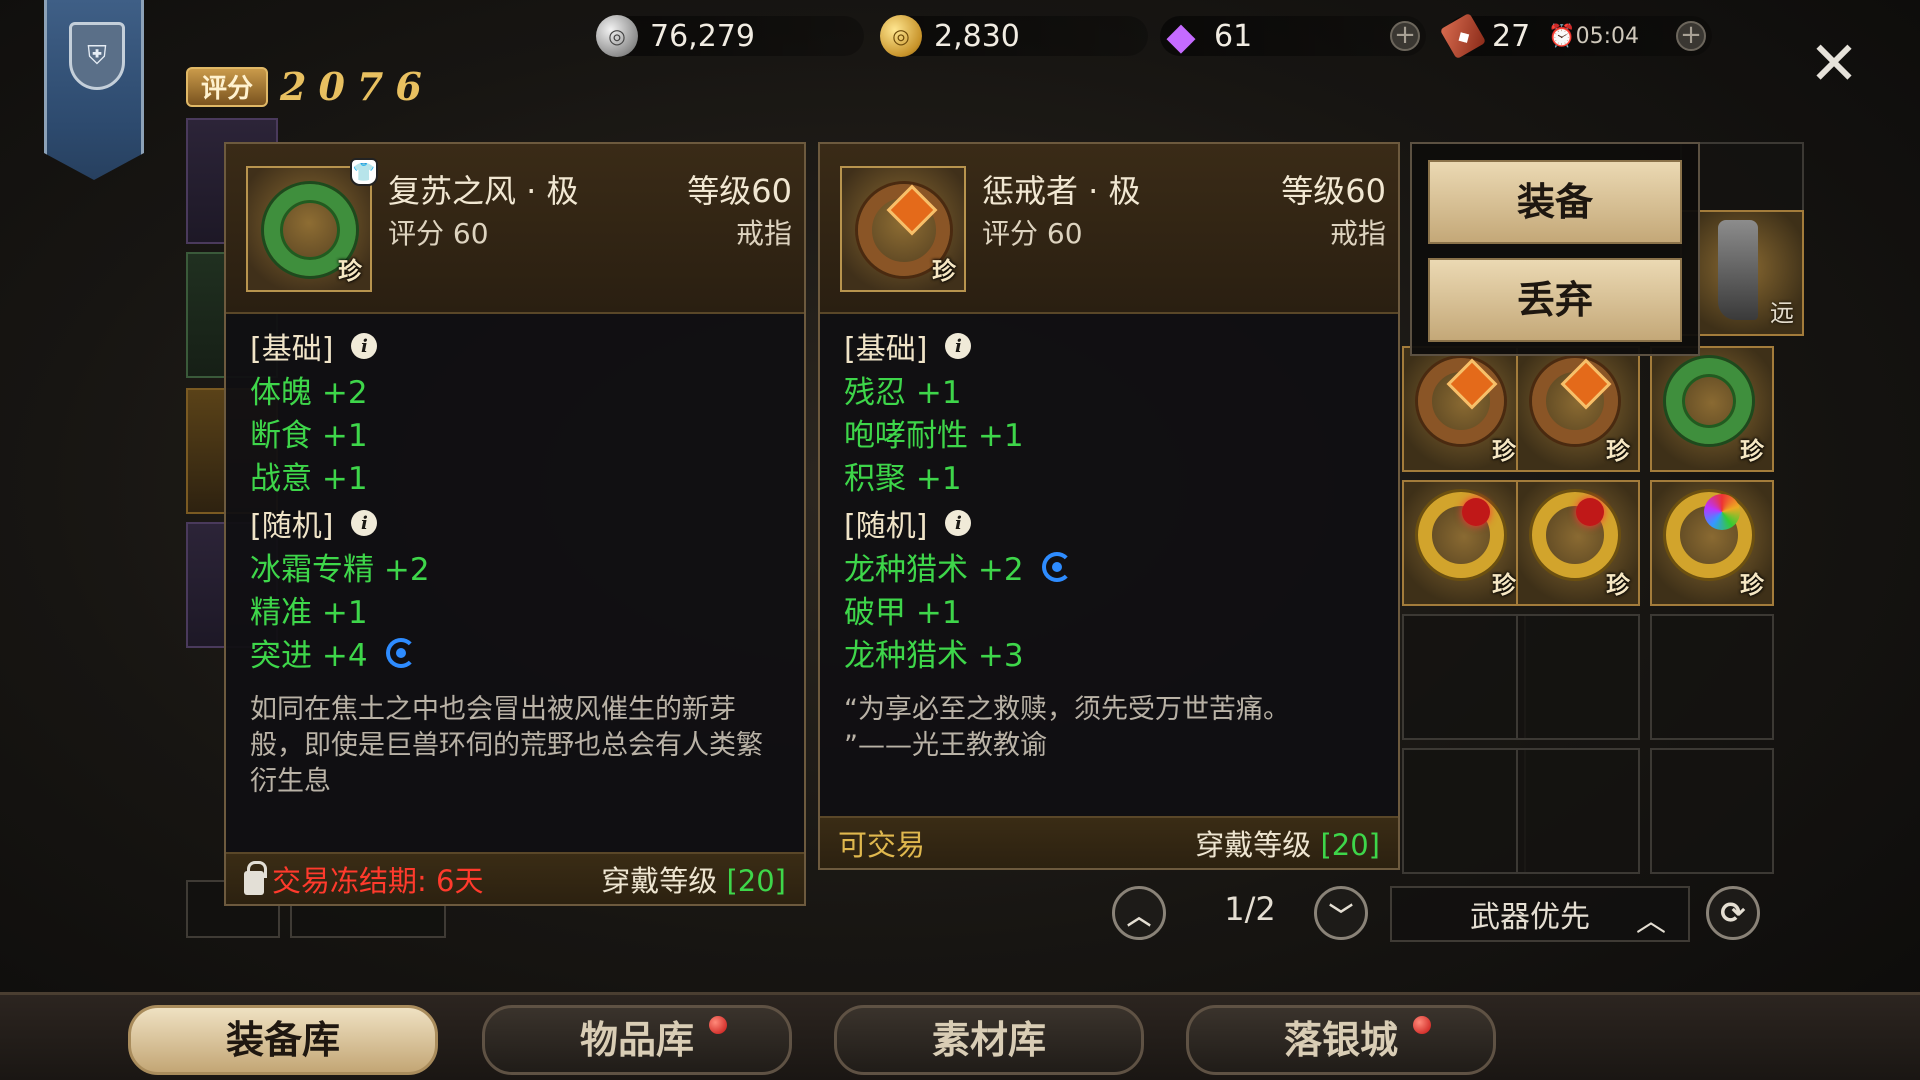 Image resolution: width=1920 pixels, height=1080 pixels. Describe the element at coordinates (1405, 36) in the screenshot. I see `add-gems-button: +` at that location.